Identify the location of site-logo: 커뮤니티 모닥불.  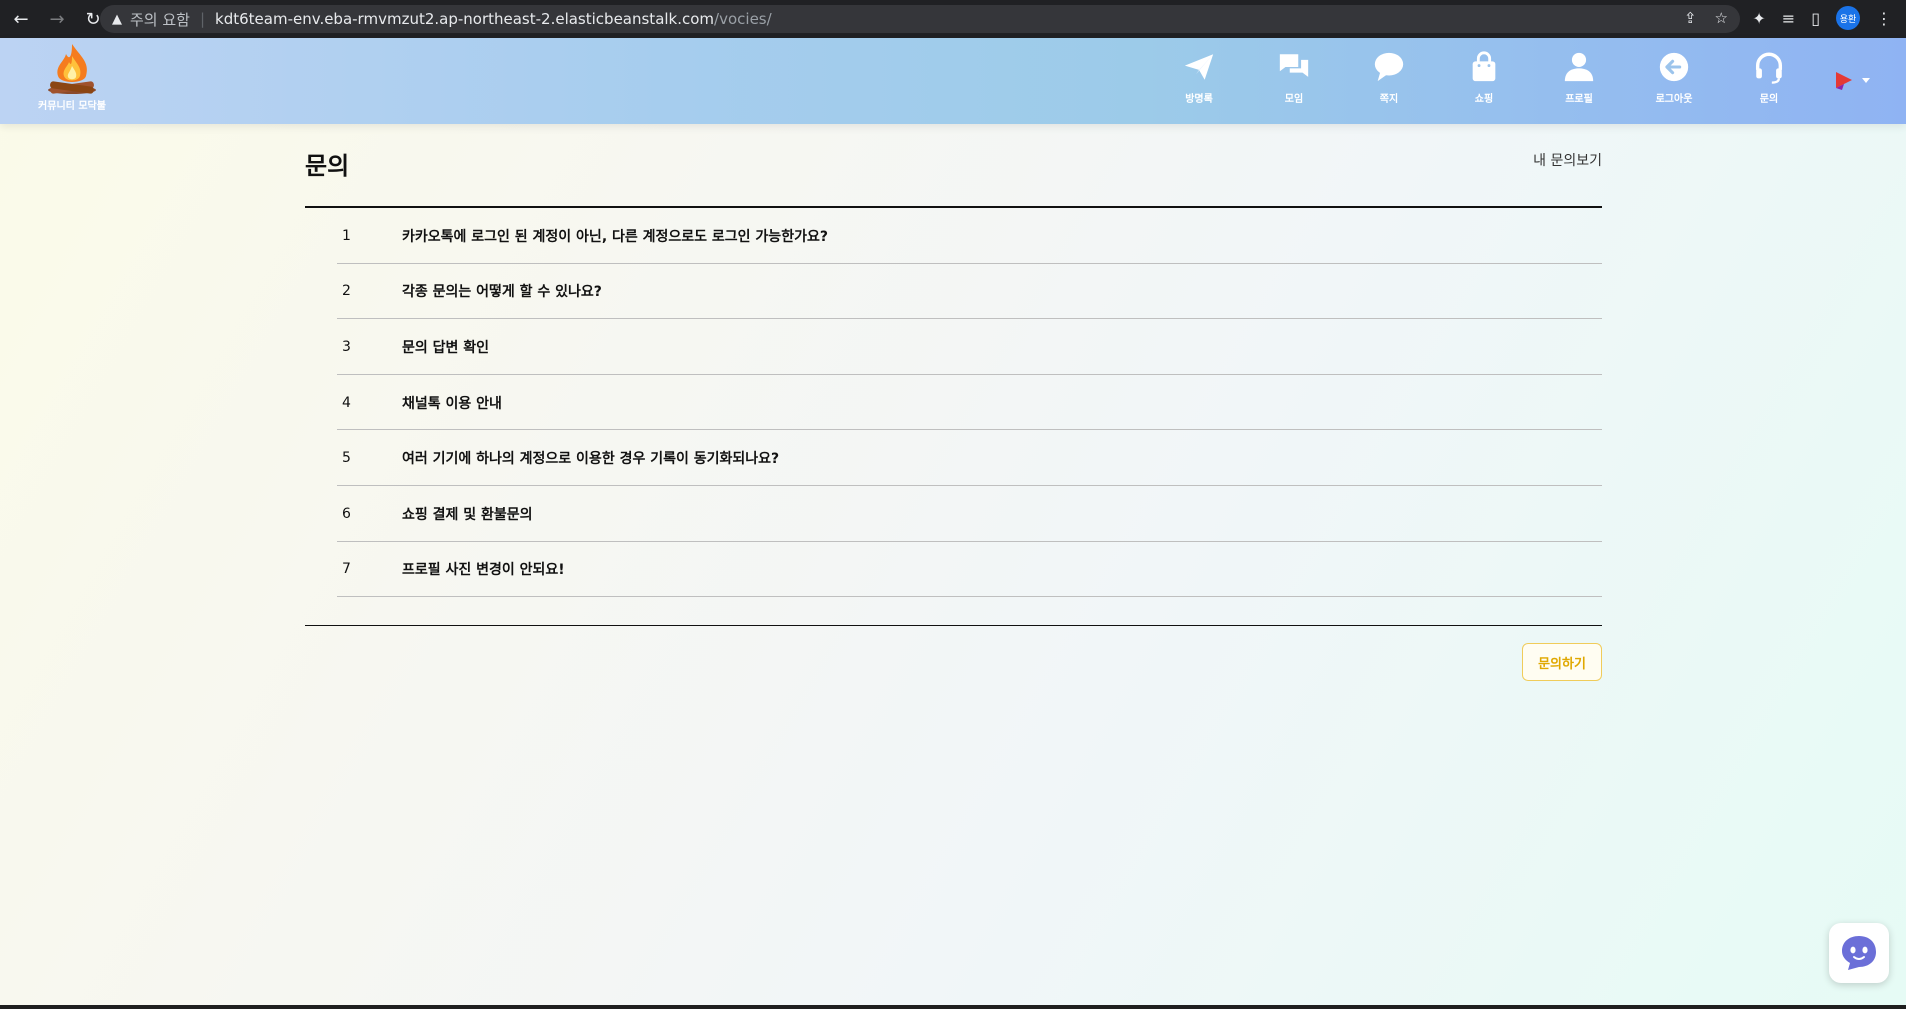
(72, 77).